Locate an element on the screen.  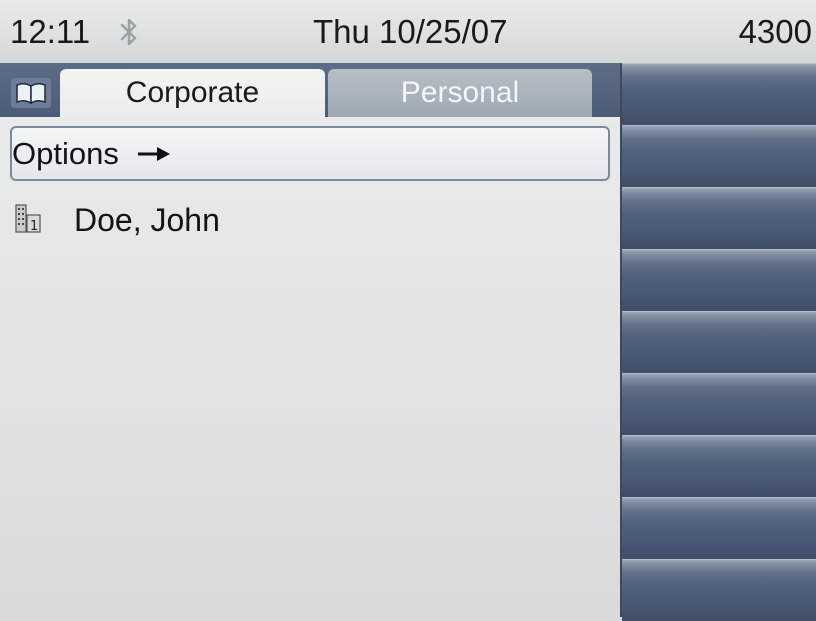
list-item: 1 Doe, John is located at coordinates (310, 220).